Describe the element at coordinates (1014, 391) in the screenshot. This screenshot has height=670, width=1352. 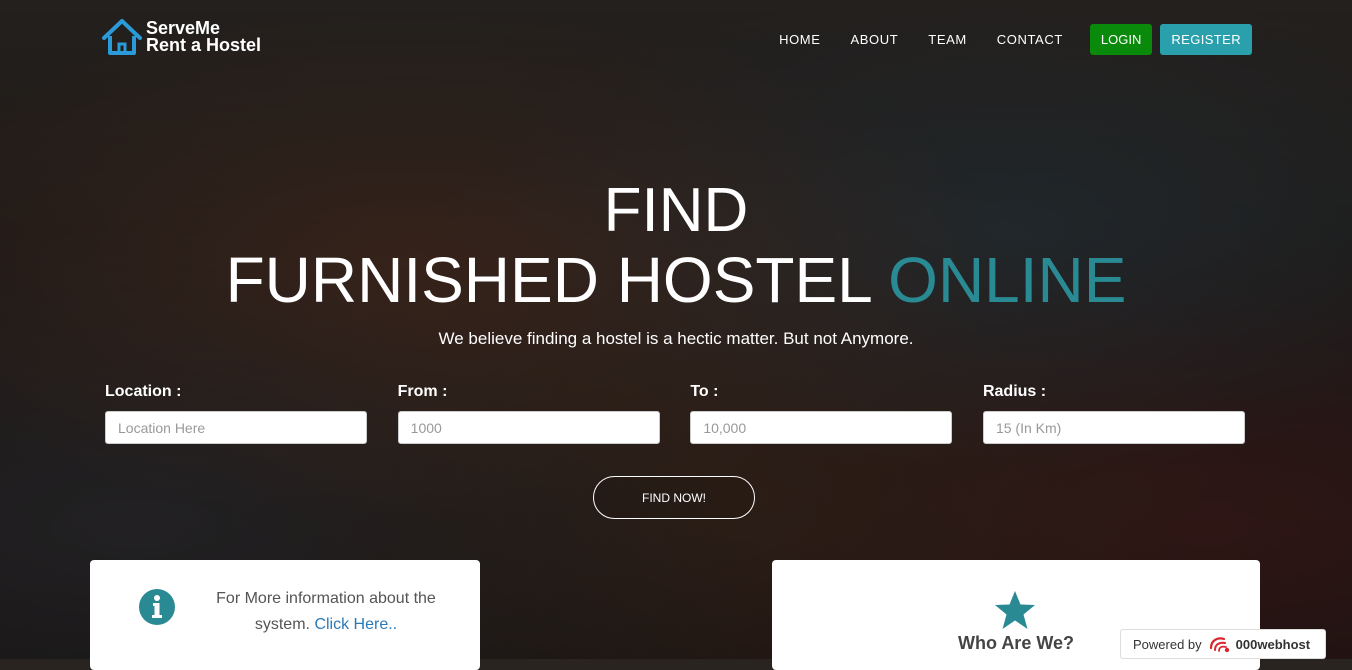
I see `radius-label: Radius :` at that location.